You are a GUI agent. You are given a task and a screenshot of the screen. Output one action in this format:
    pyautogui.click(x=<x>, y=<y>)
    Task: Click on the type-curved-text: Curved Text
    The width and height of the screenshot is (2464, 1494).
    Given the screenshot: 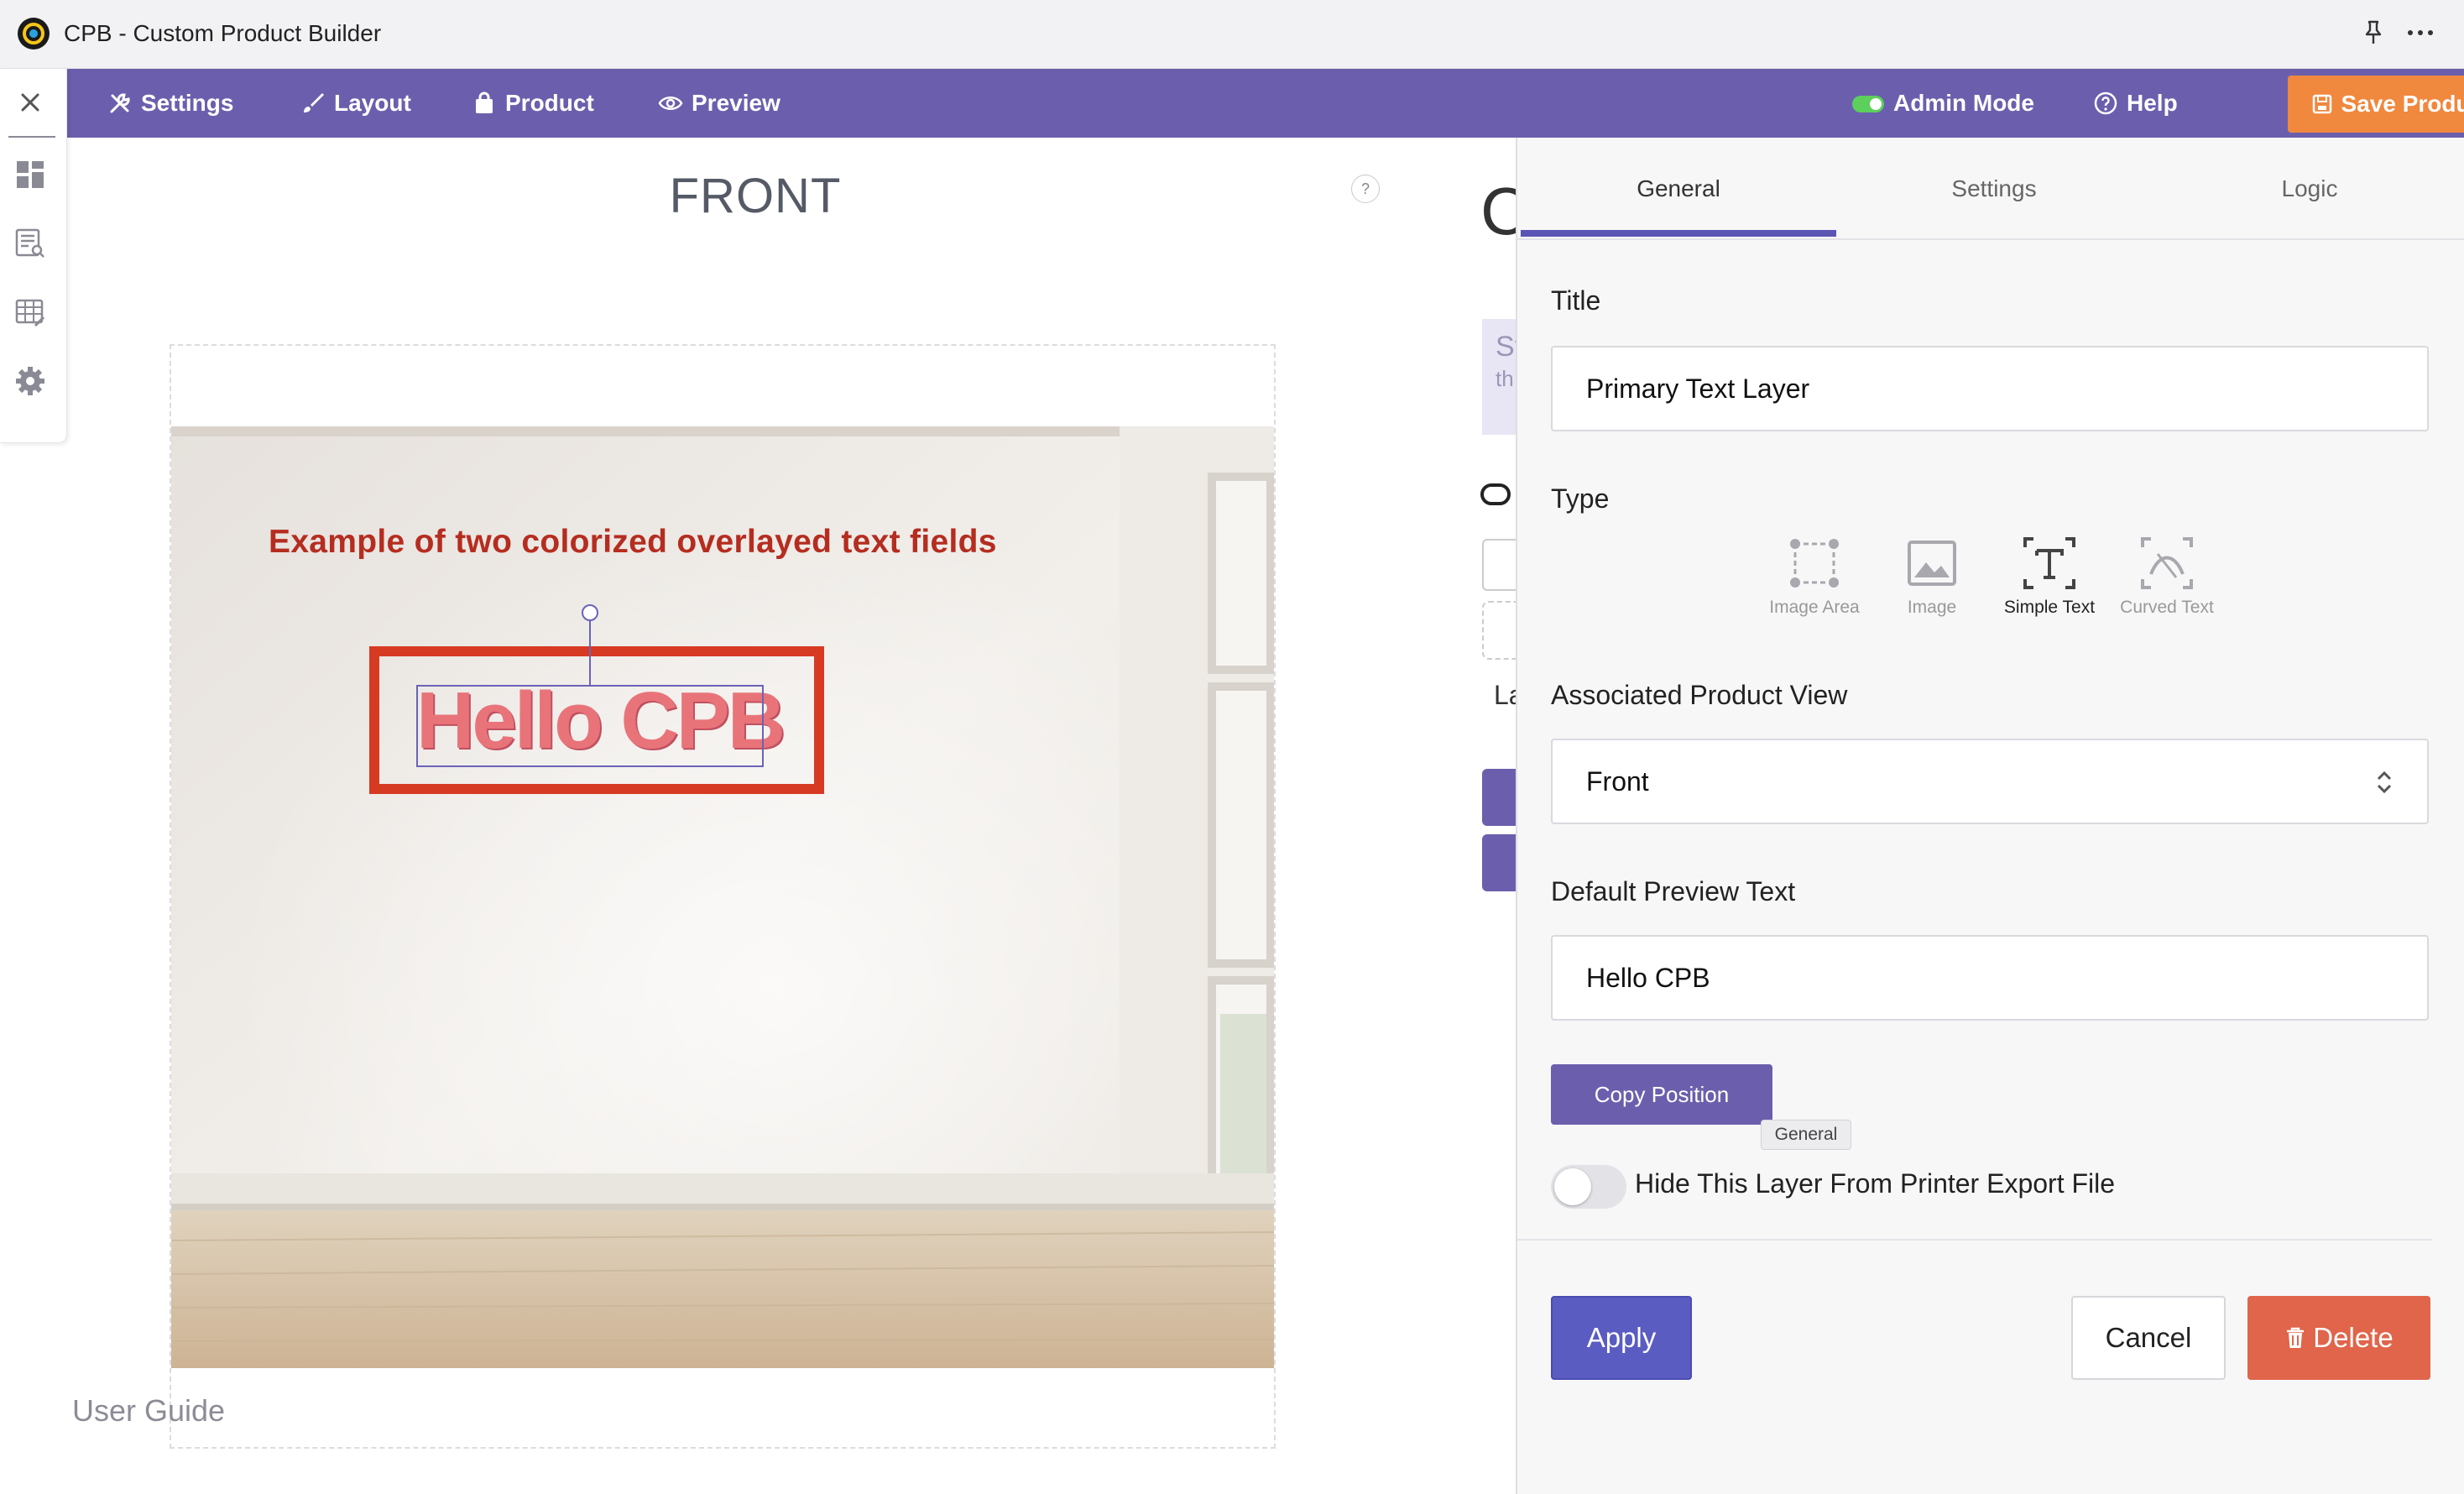 What is the action you would take?
    pyautogui.click(x=2167, y=576)
    